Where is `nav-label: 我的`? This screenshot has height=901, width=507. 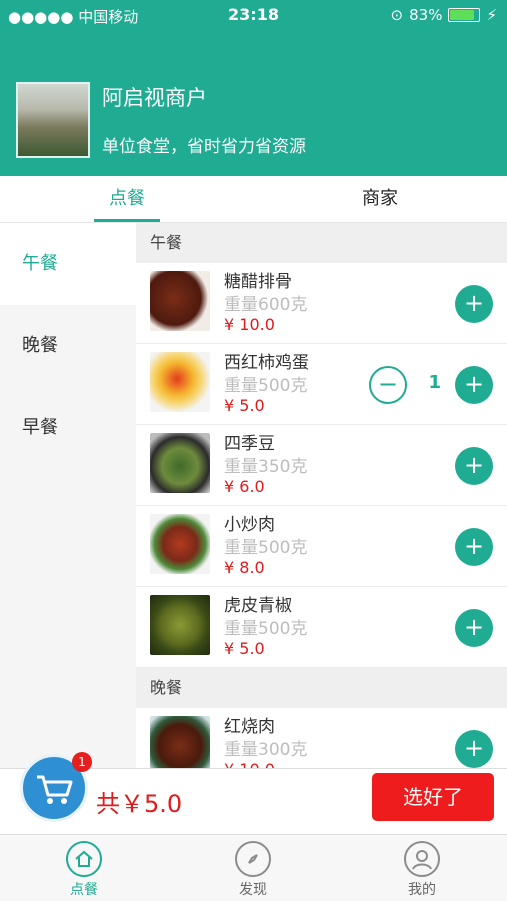 nav-label: 我的 is located at coordinates (422, 890).